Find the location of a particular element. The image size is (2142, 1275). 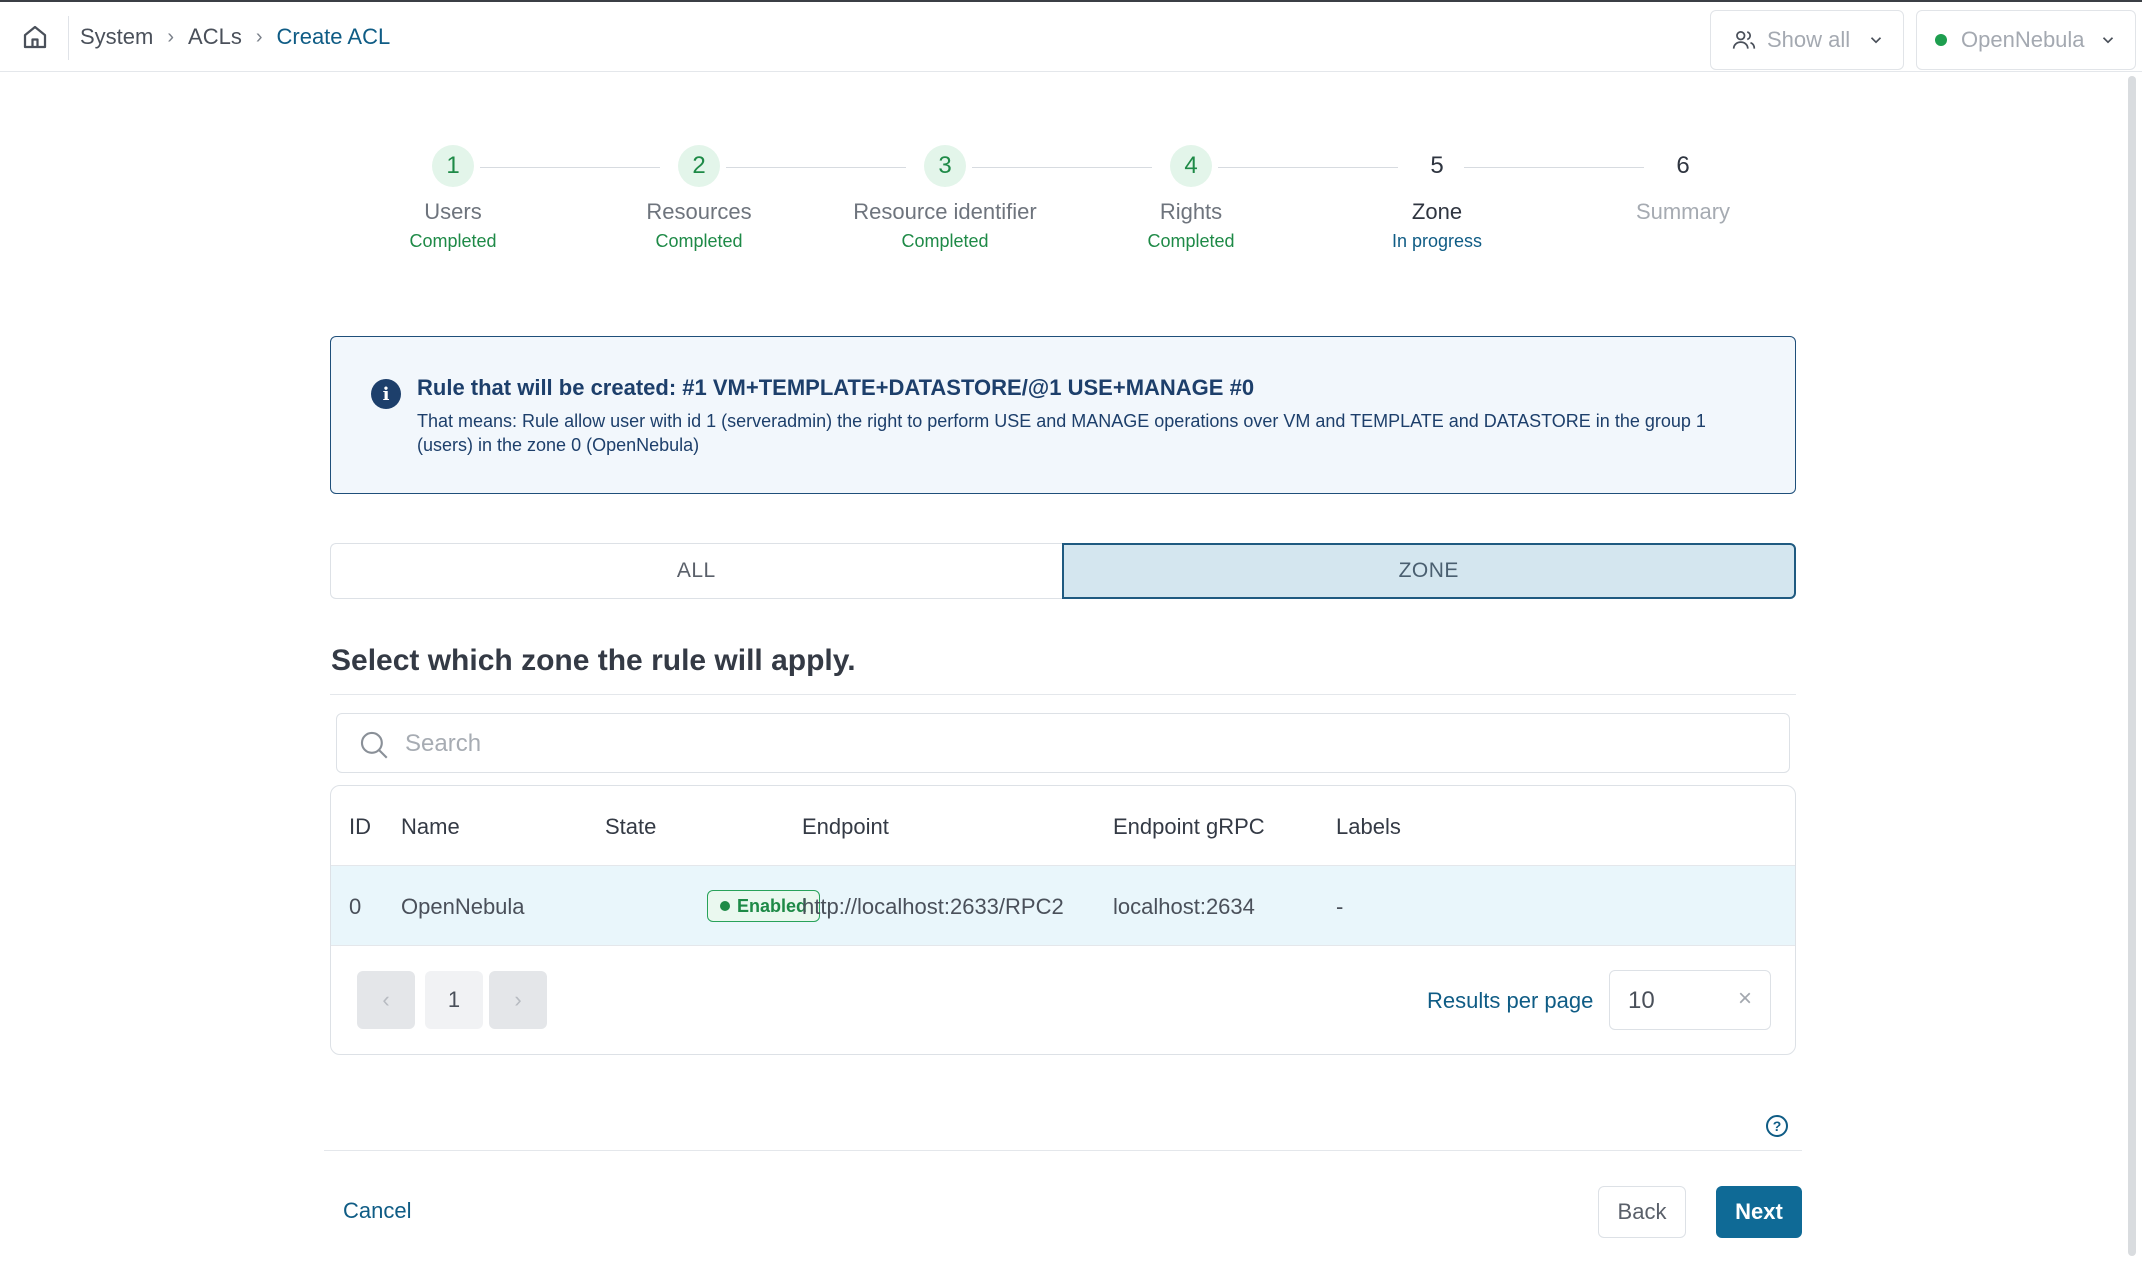

show-all-label: Show all is located at coordinates (1809, 39).